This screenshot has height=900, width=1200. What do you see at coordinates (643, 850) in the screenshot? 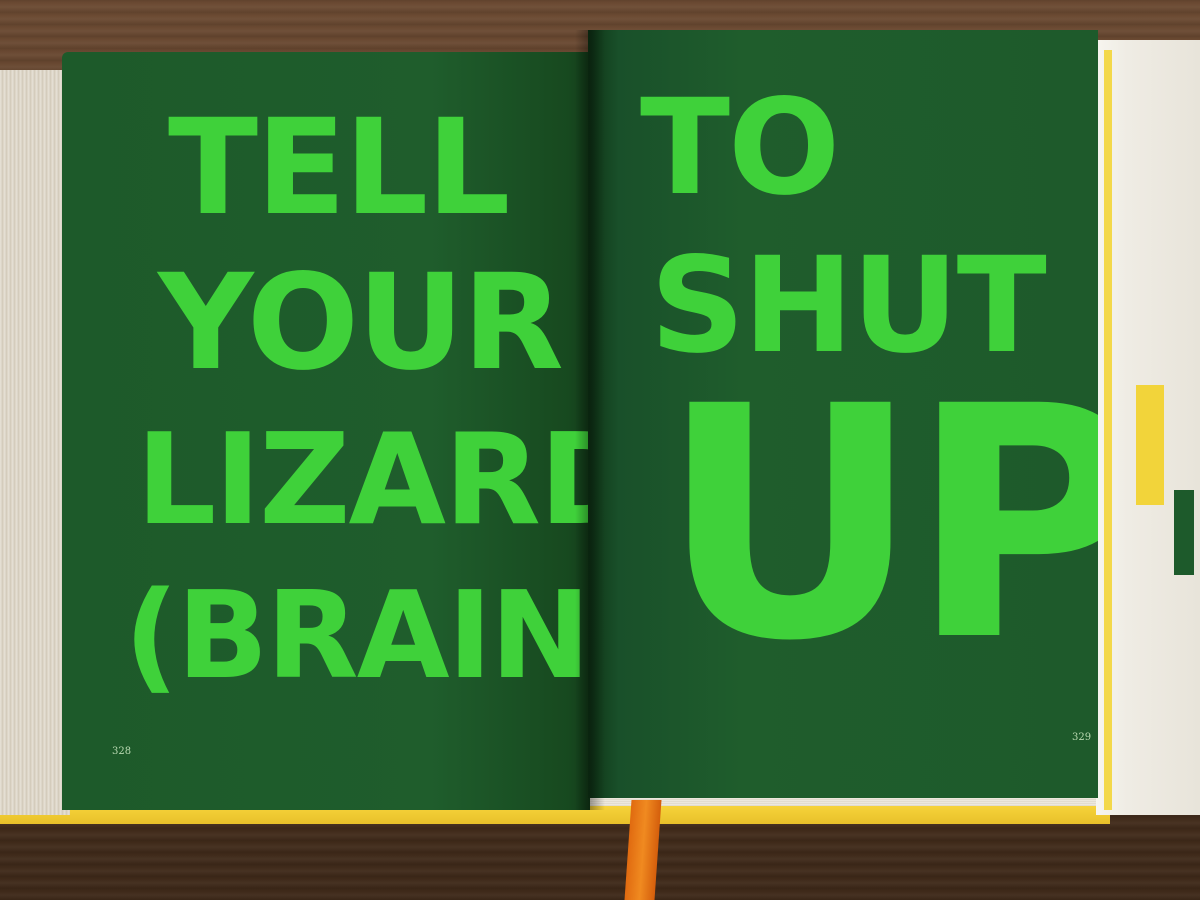
I see `bookmark-ribbon` at bounding box center [643, 850].